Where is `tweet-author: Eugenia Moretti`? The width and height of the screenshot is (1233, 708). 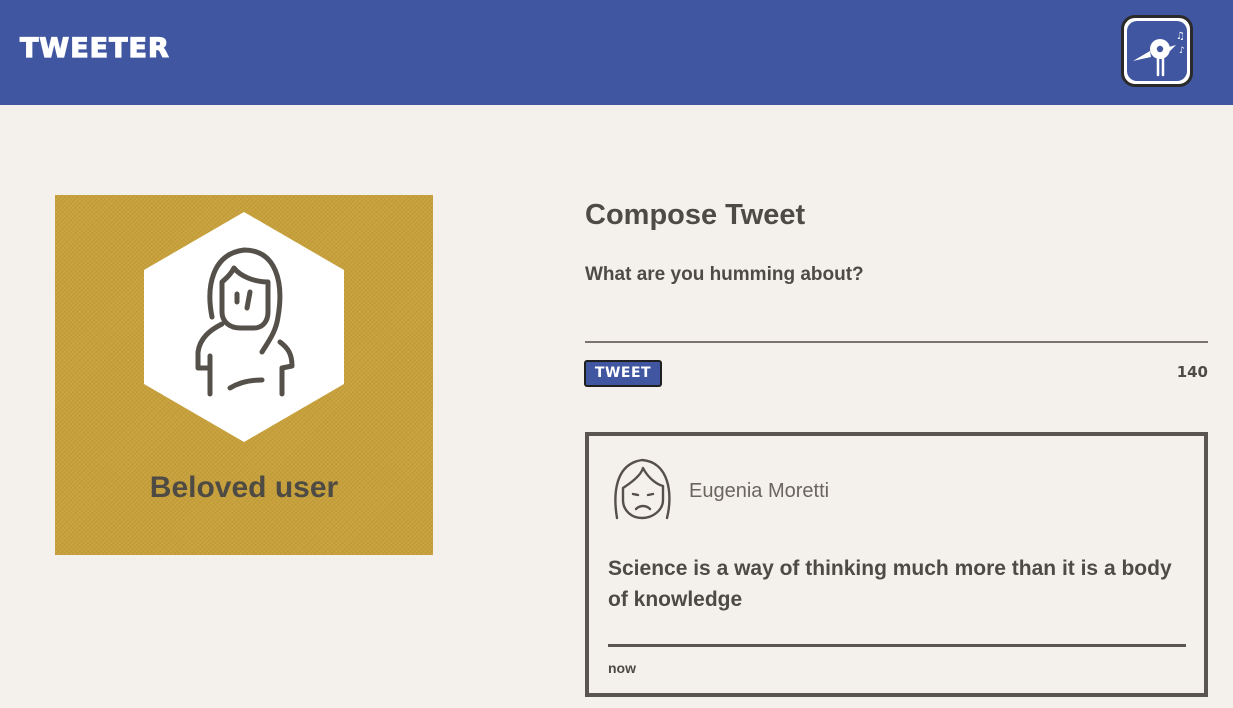 tweet-author: Eugenia Moretti is located at coordinates (759, 491).